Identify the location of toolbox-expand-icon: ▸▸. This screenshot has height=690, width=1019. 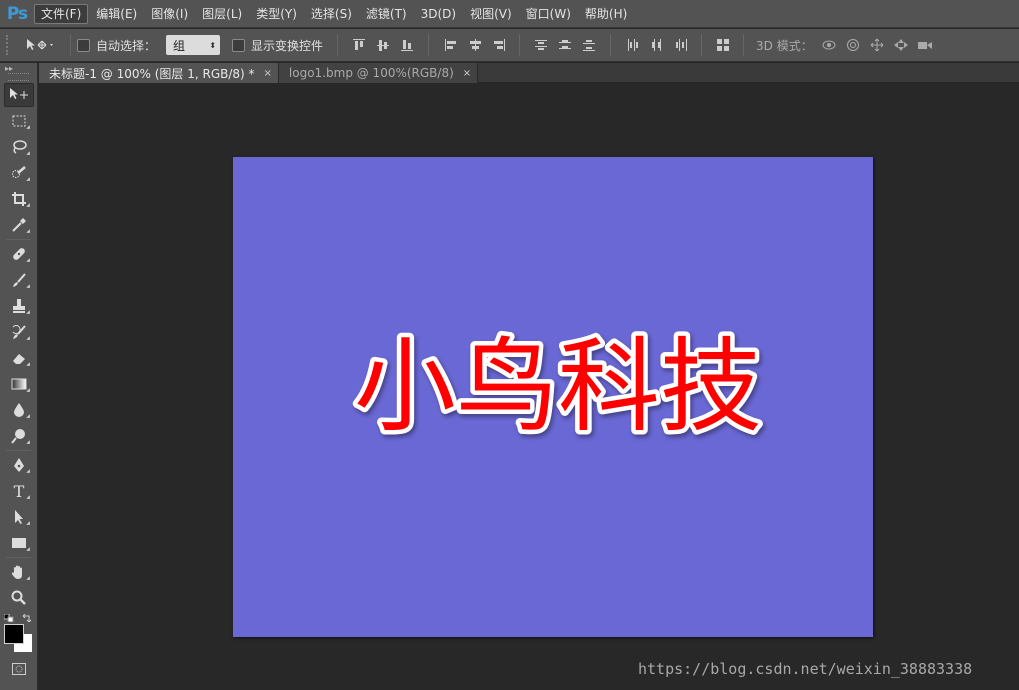
(18, 68).